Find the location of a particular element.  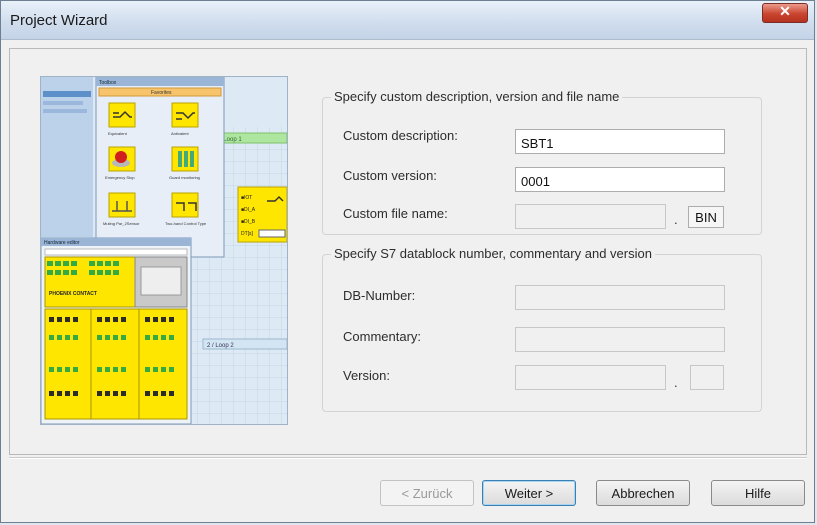

db-number-label: DB-Number: is located at coordinates (379, 295).